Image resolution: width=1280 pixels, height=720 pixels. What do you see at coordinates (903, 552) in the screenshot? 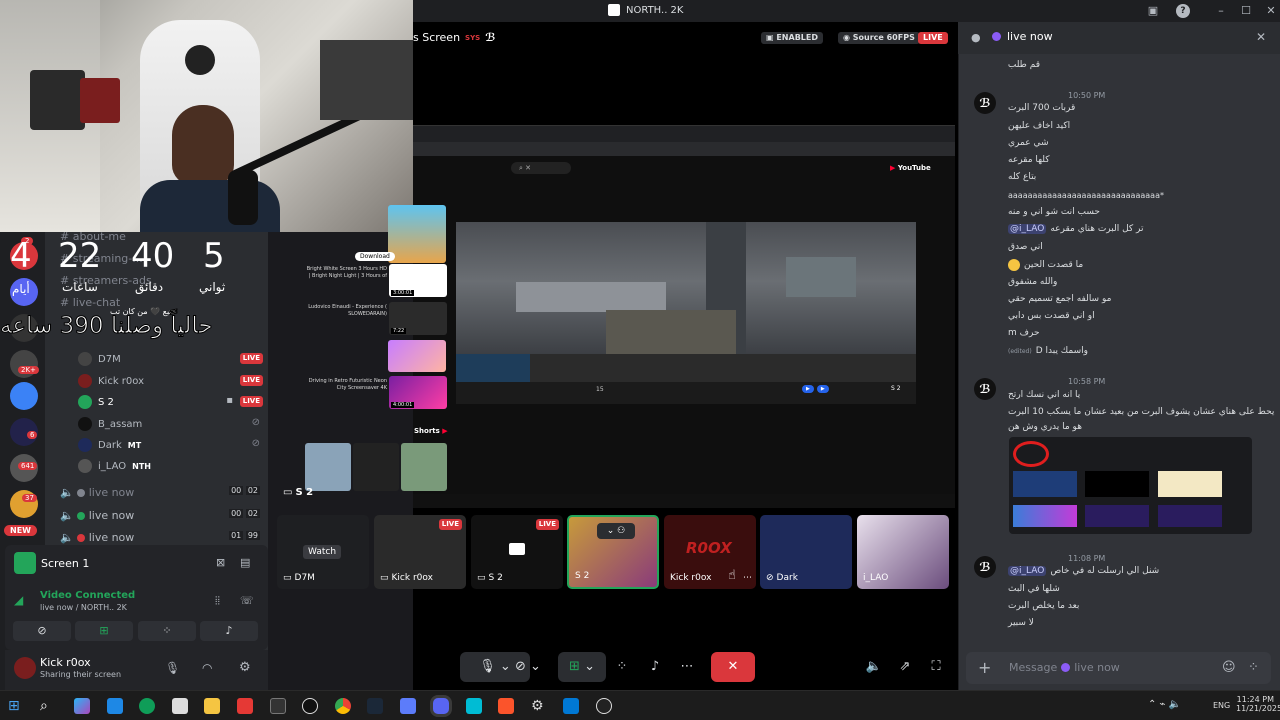
I see `stream-tile-ilao: i_LAO` at bounding box center [903, 552].